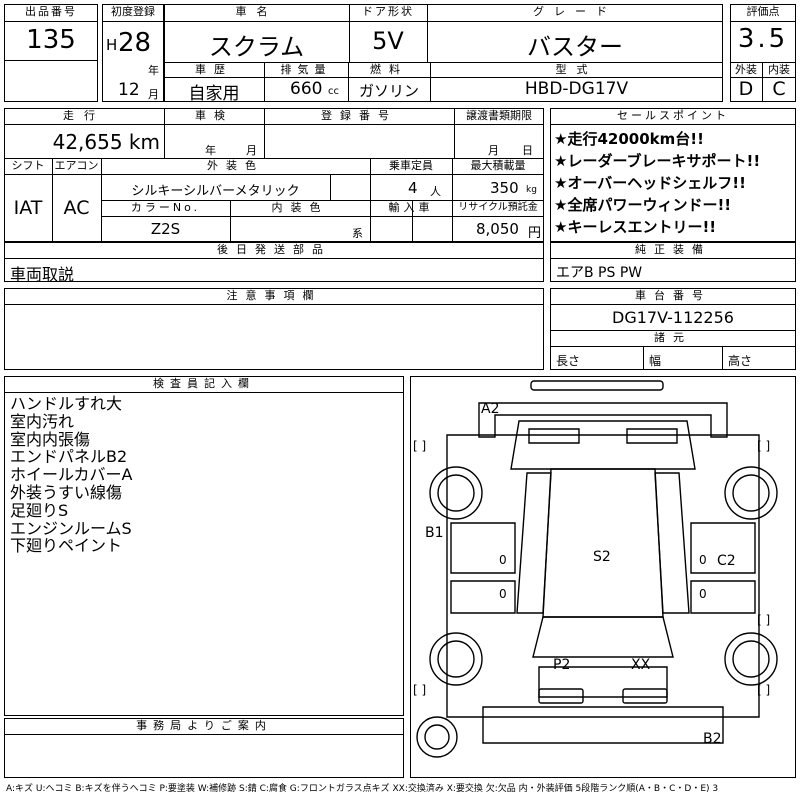  Describe the element at coordinates (726, 561) in the screenshot. I see `mark-c2: C2` at that location.